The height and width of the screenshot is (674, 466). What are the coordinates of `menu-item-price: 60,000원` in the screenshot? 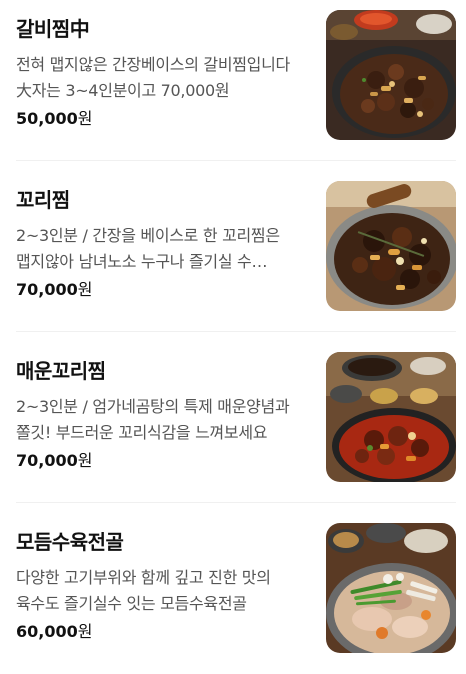 It's located at (162, 632).